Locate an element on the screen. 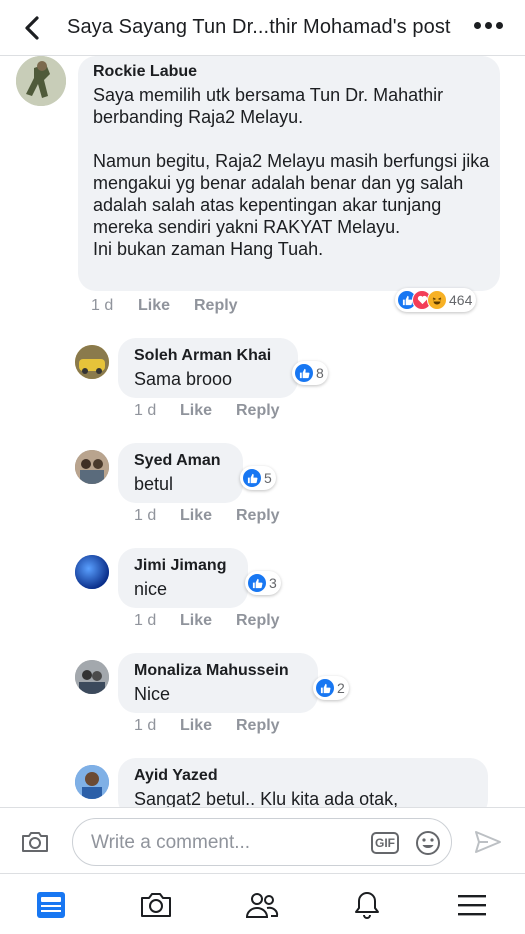  back-arrow-icon is located at coordinates (32, 28).